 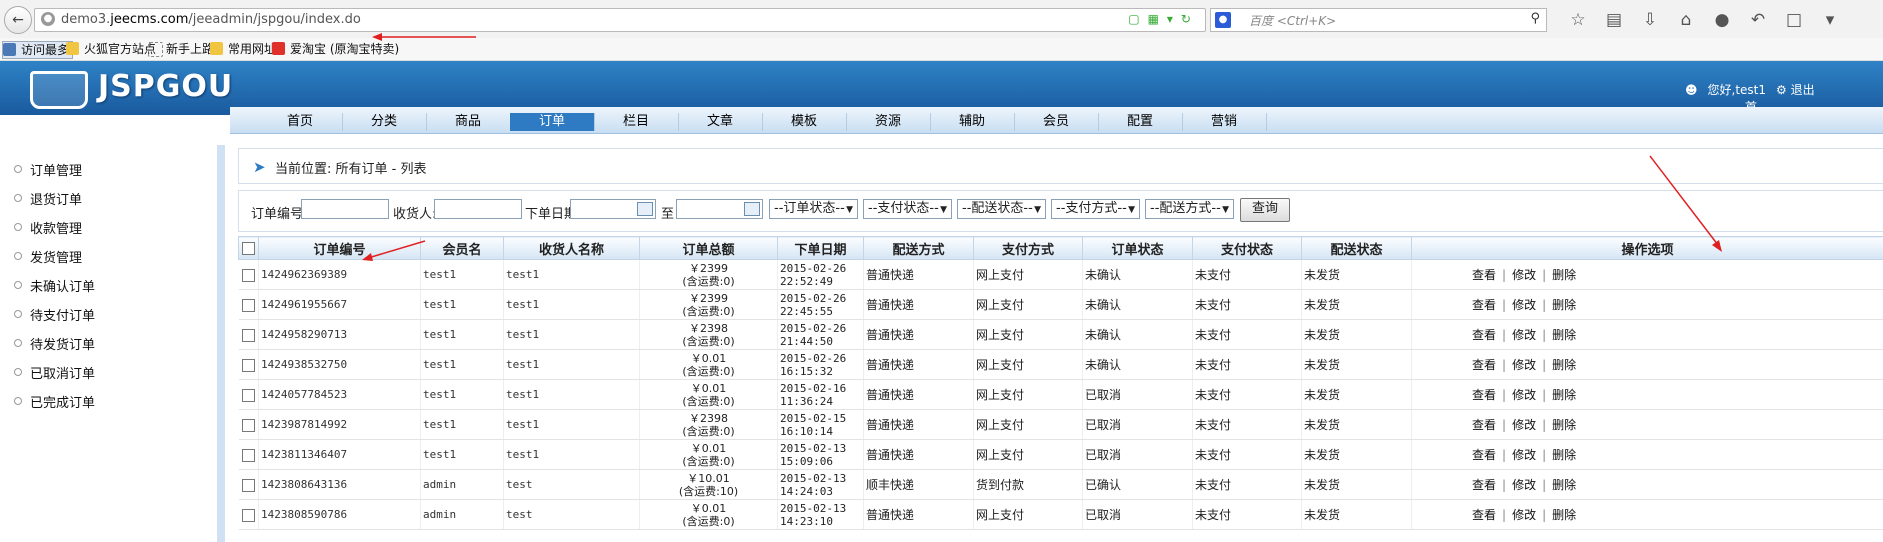 I want to click on annotation-arrow-order-no, so click(x=396, y=249).